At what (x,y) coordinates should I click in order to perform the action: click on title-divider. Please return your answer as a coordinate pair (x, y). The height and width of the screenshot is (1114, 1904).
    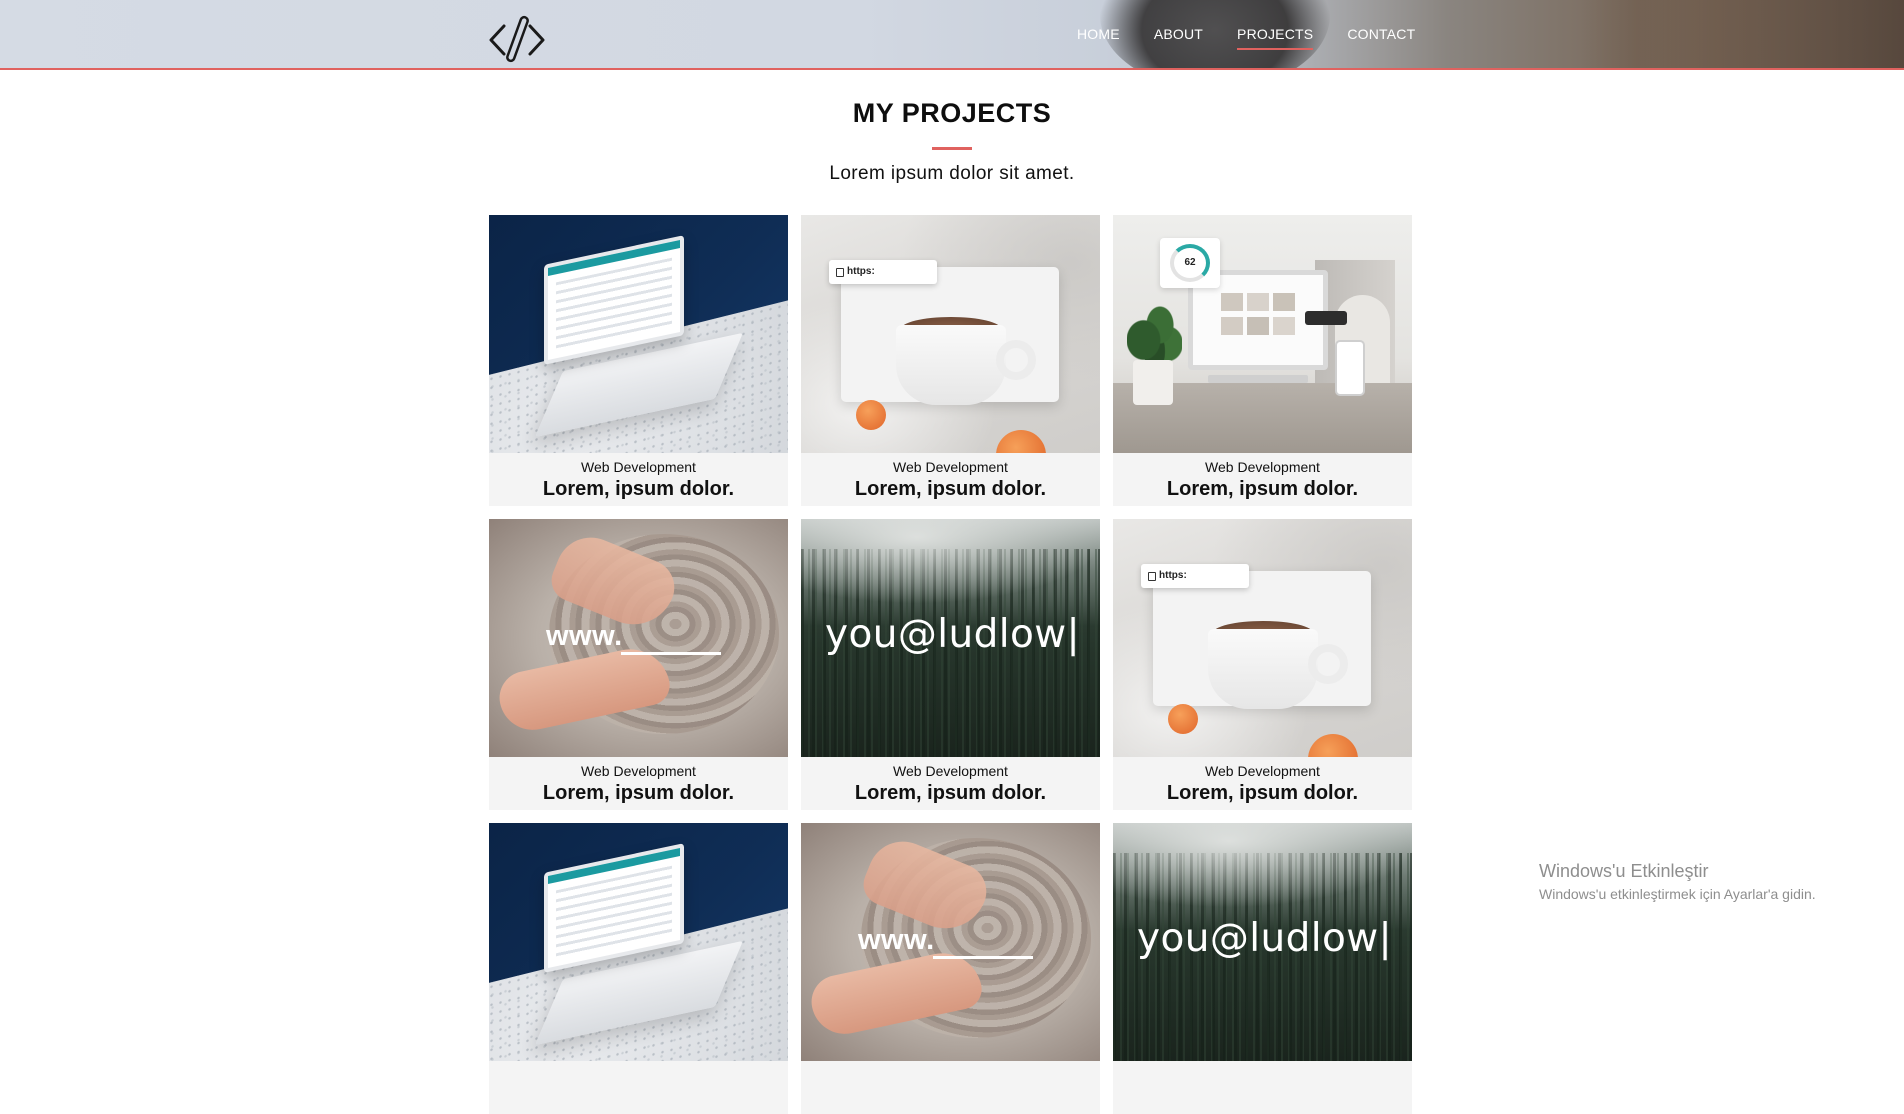
    Looking at the image, I should click on (952, 148).